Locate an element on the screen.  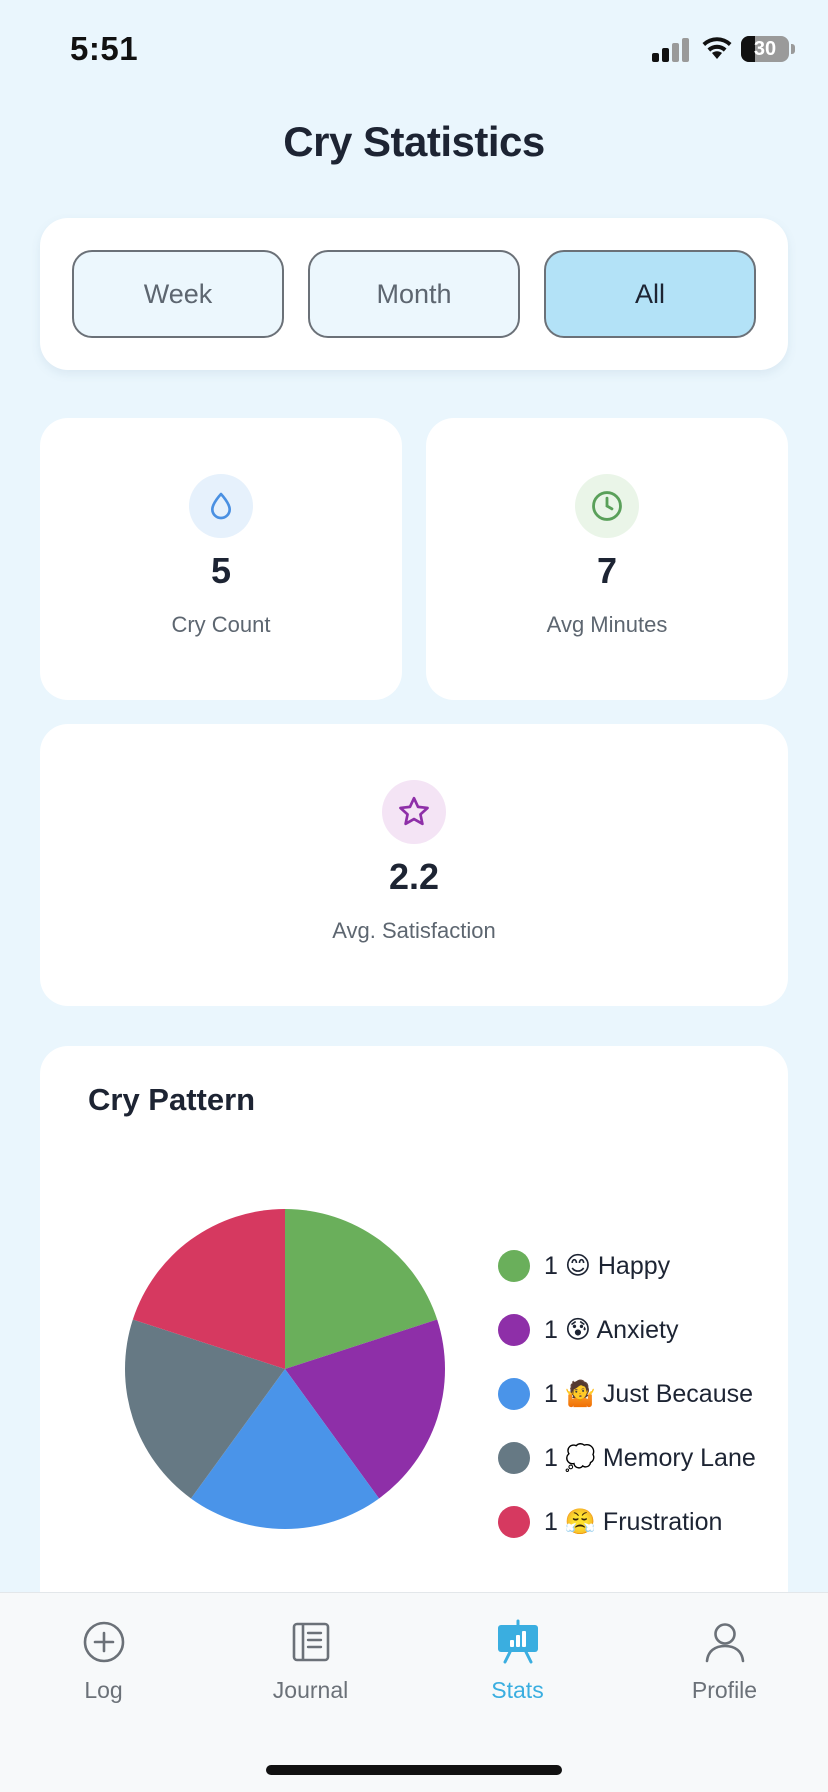
tab-stats-label: Stats is located at coordinates (517, 1690).